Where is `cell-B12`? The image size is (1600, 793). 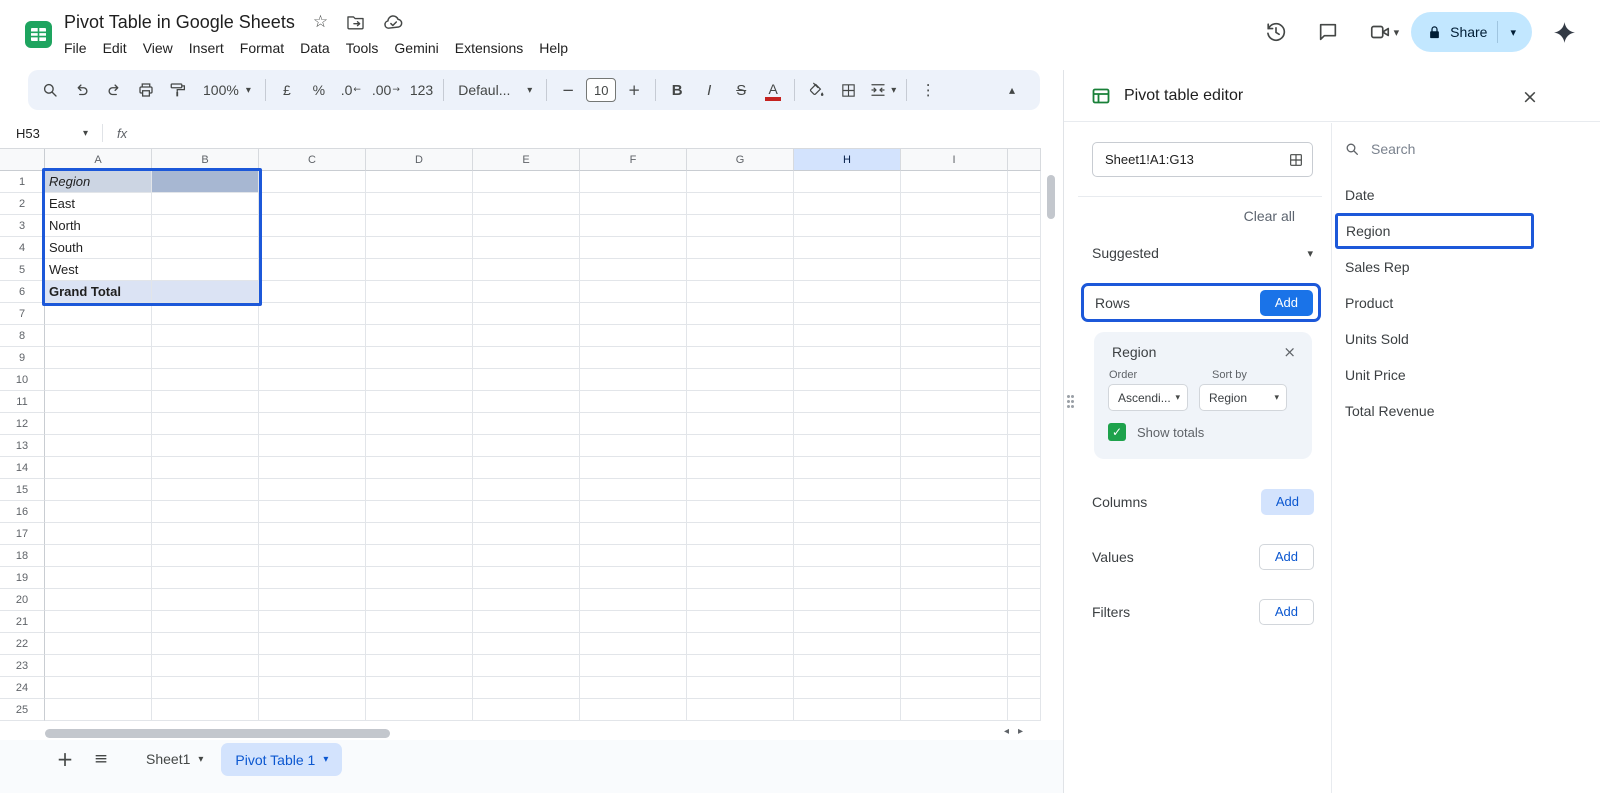
cell-B12 is located at coordinates (205, 424).